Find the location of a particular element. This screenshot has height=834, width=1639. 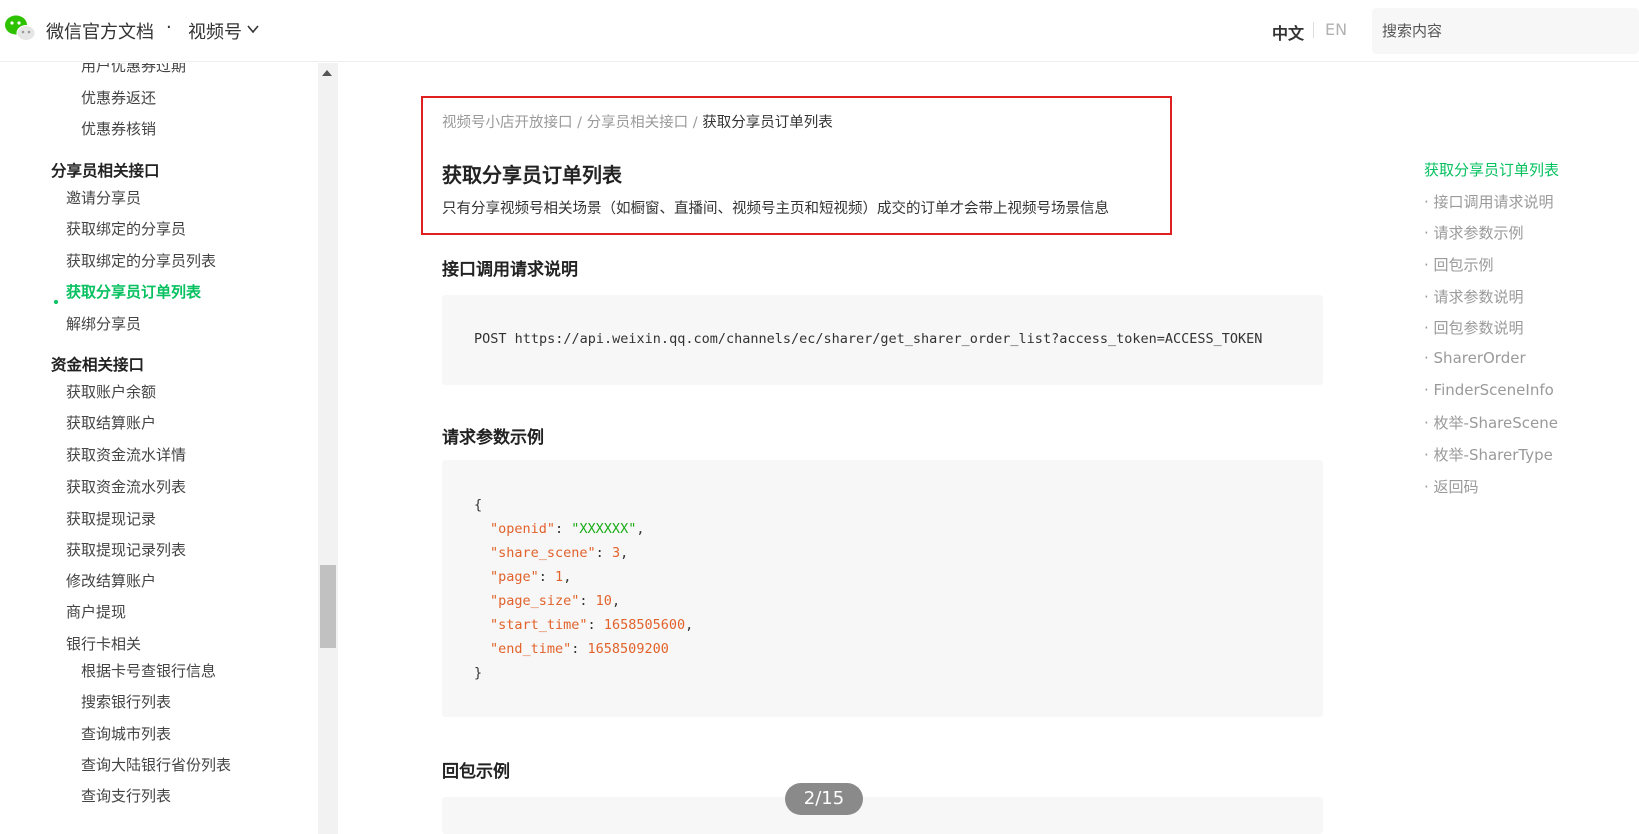

json-line: "page": 1, is located at coordinates (531, 577).